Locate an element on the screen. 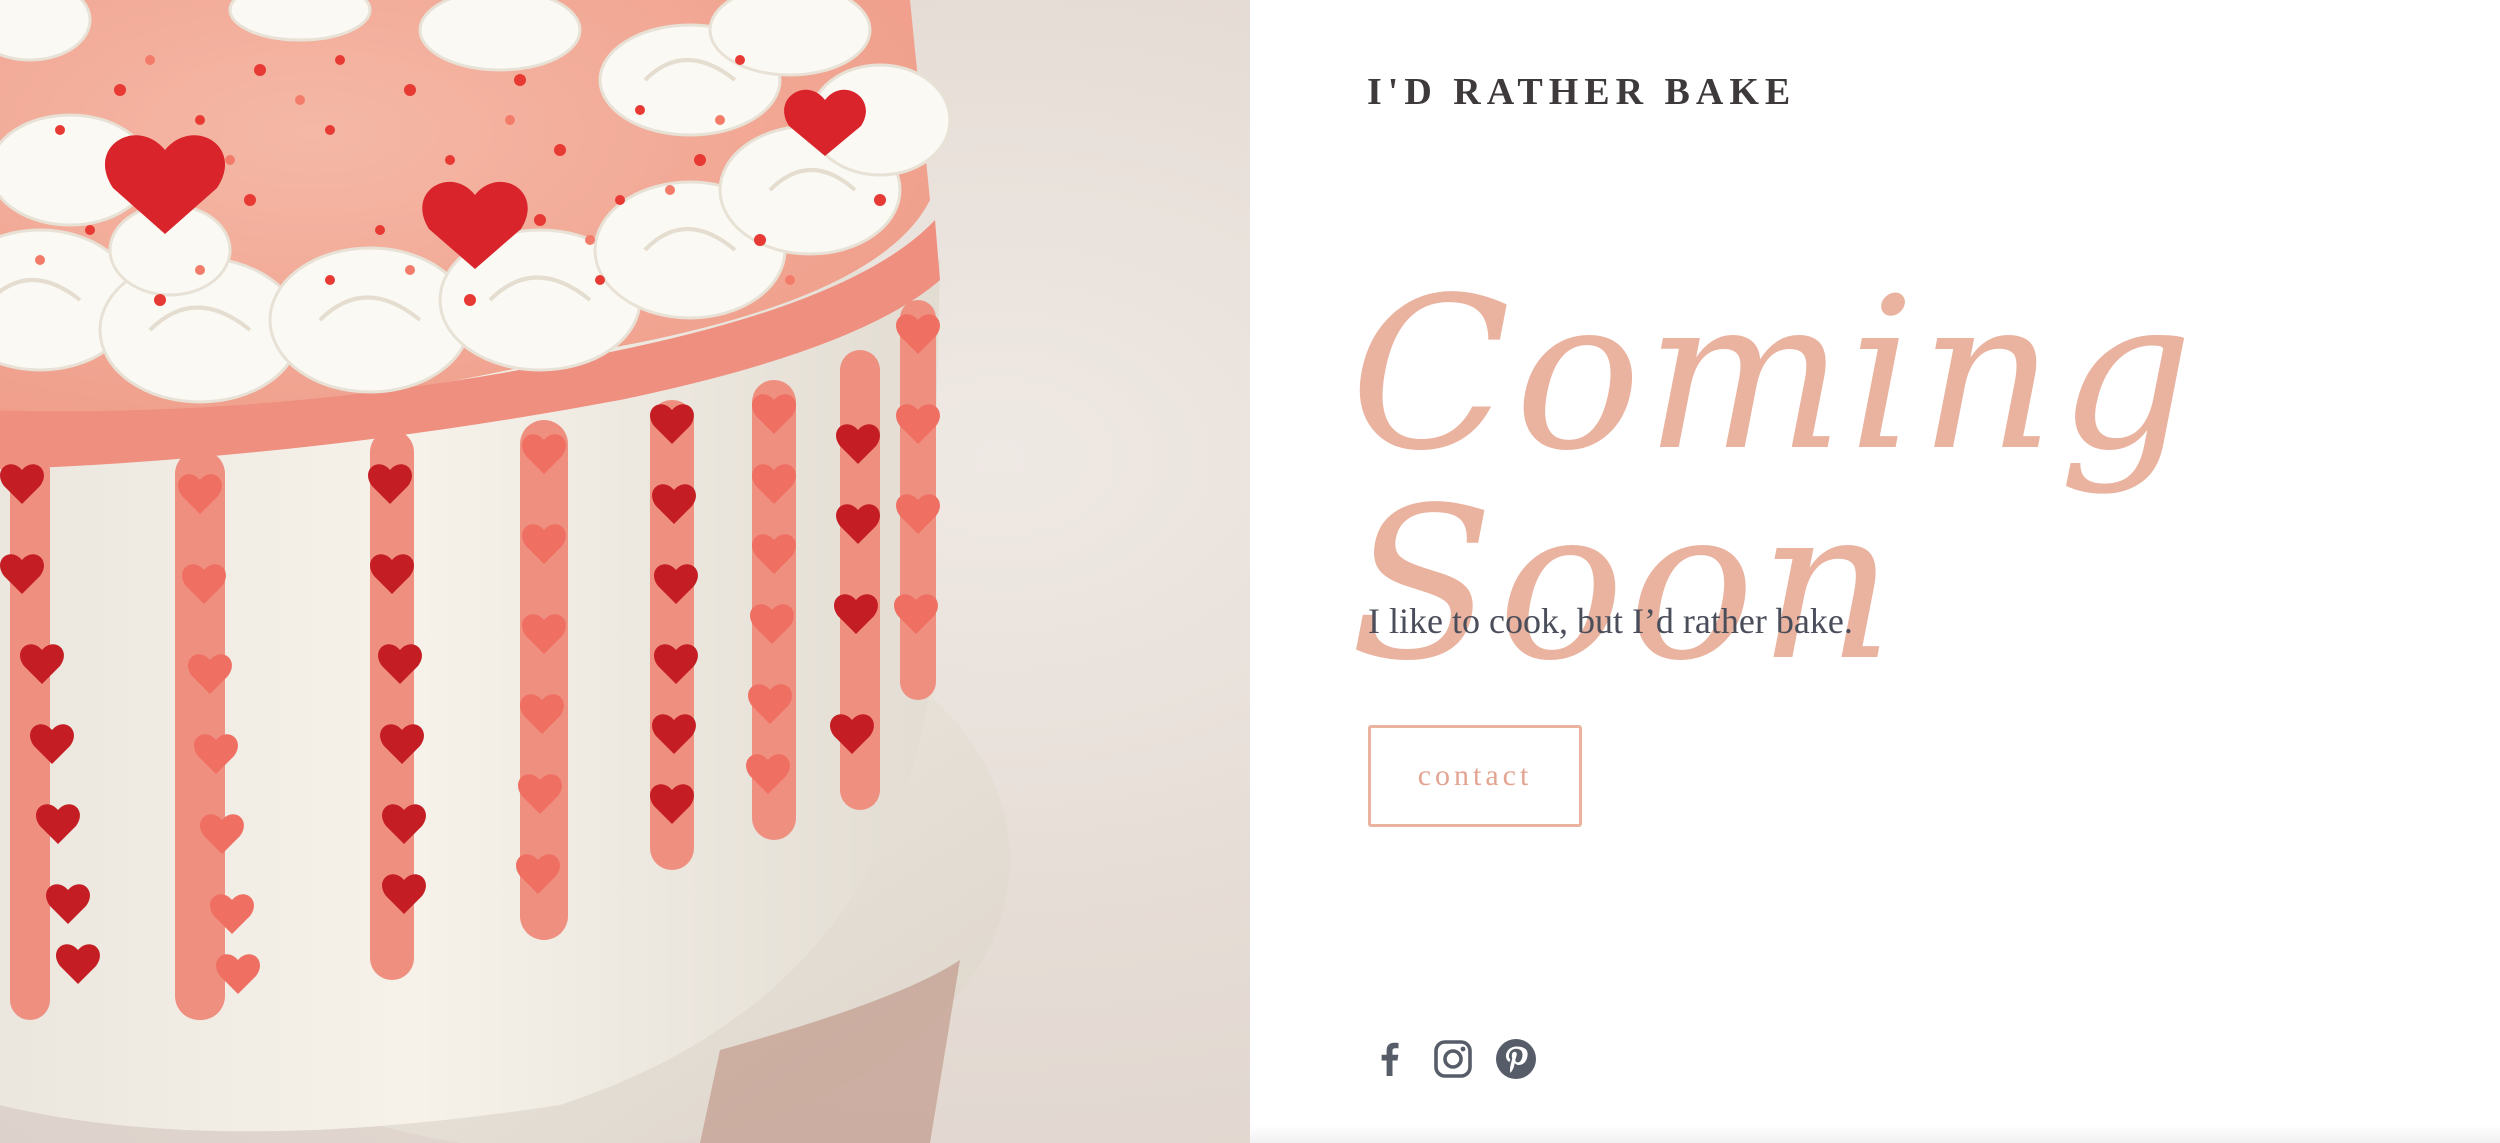  pinterest-icon is located at coordinates (1516, 1059).